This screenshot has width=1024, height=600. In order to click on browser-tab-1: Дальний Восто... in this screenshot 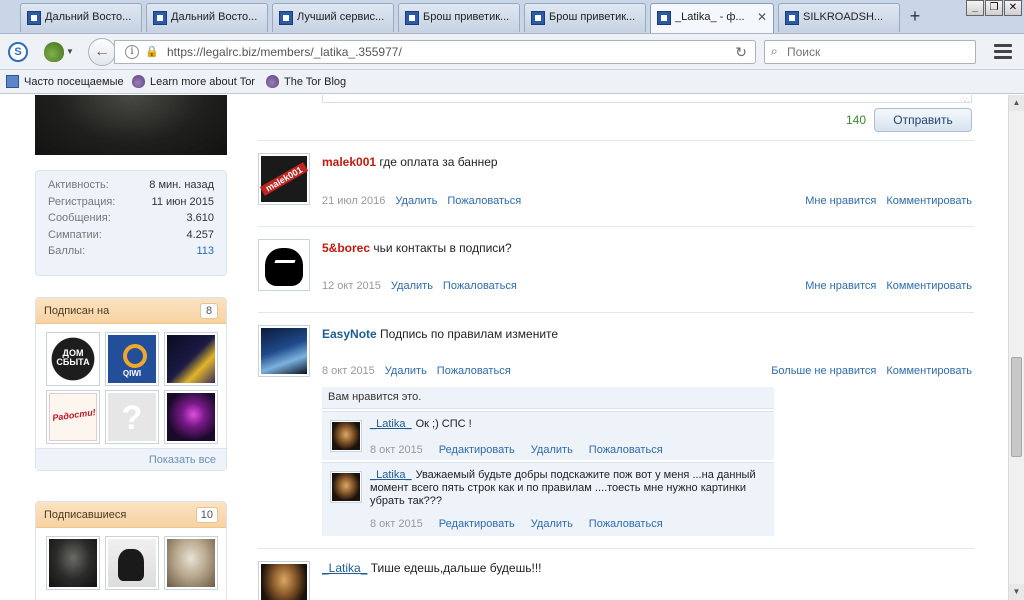, I will do `click(81, 17)`.